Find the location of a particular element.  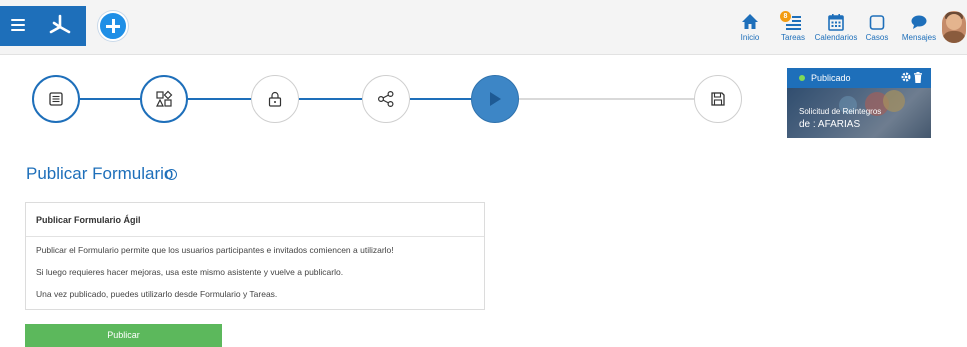

play-icon is located at coordinates (495, 99).